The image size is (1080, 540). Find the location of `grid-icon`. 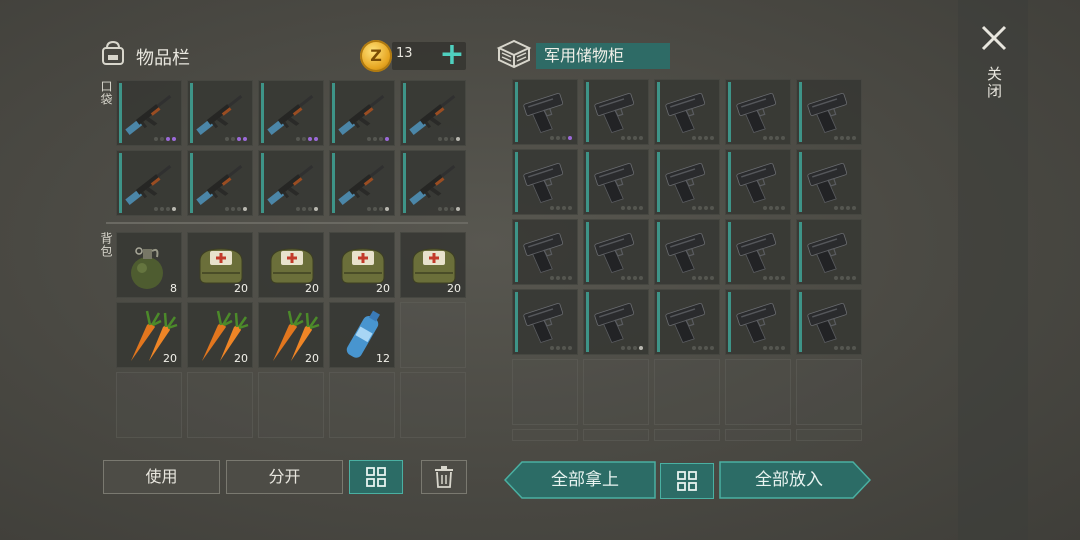

grid-icon is located at coordinates (687, 481).